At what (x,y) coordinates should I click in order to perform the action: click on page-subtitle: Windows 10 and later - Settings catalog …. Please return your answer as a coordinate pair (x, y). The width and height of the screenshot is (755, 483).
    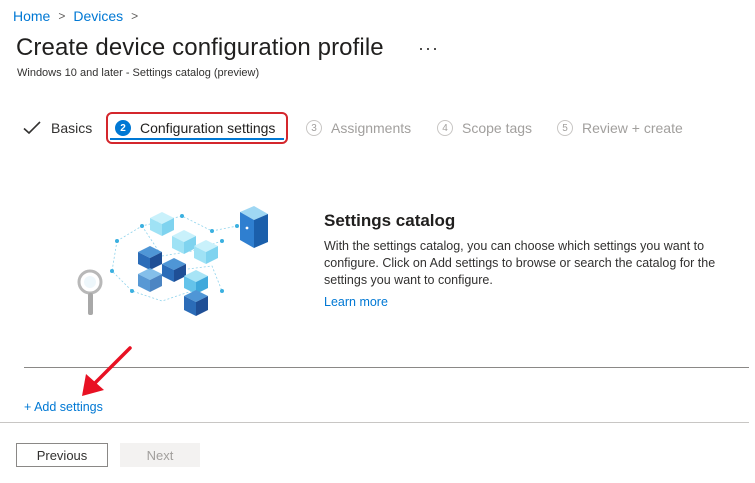
    Looking at the image, I should click on (138, 73).